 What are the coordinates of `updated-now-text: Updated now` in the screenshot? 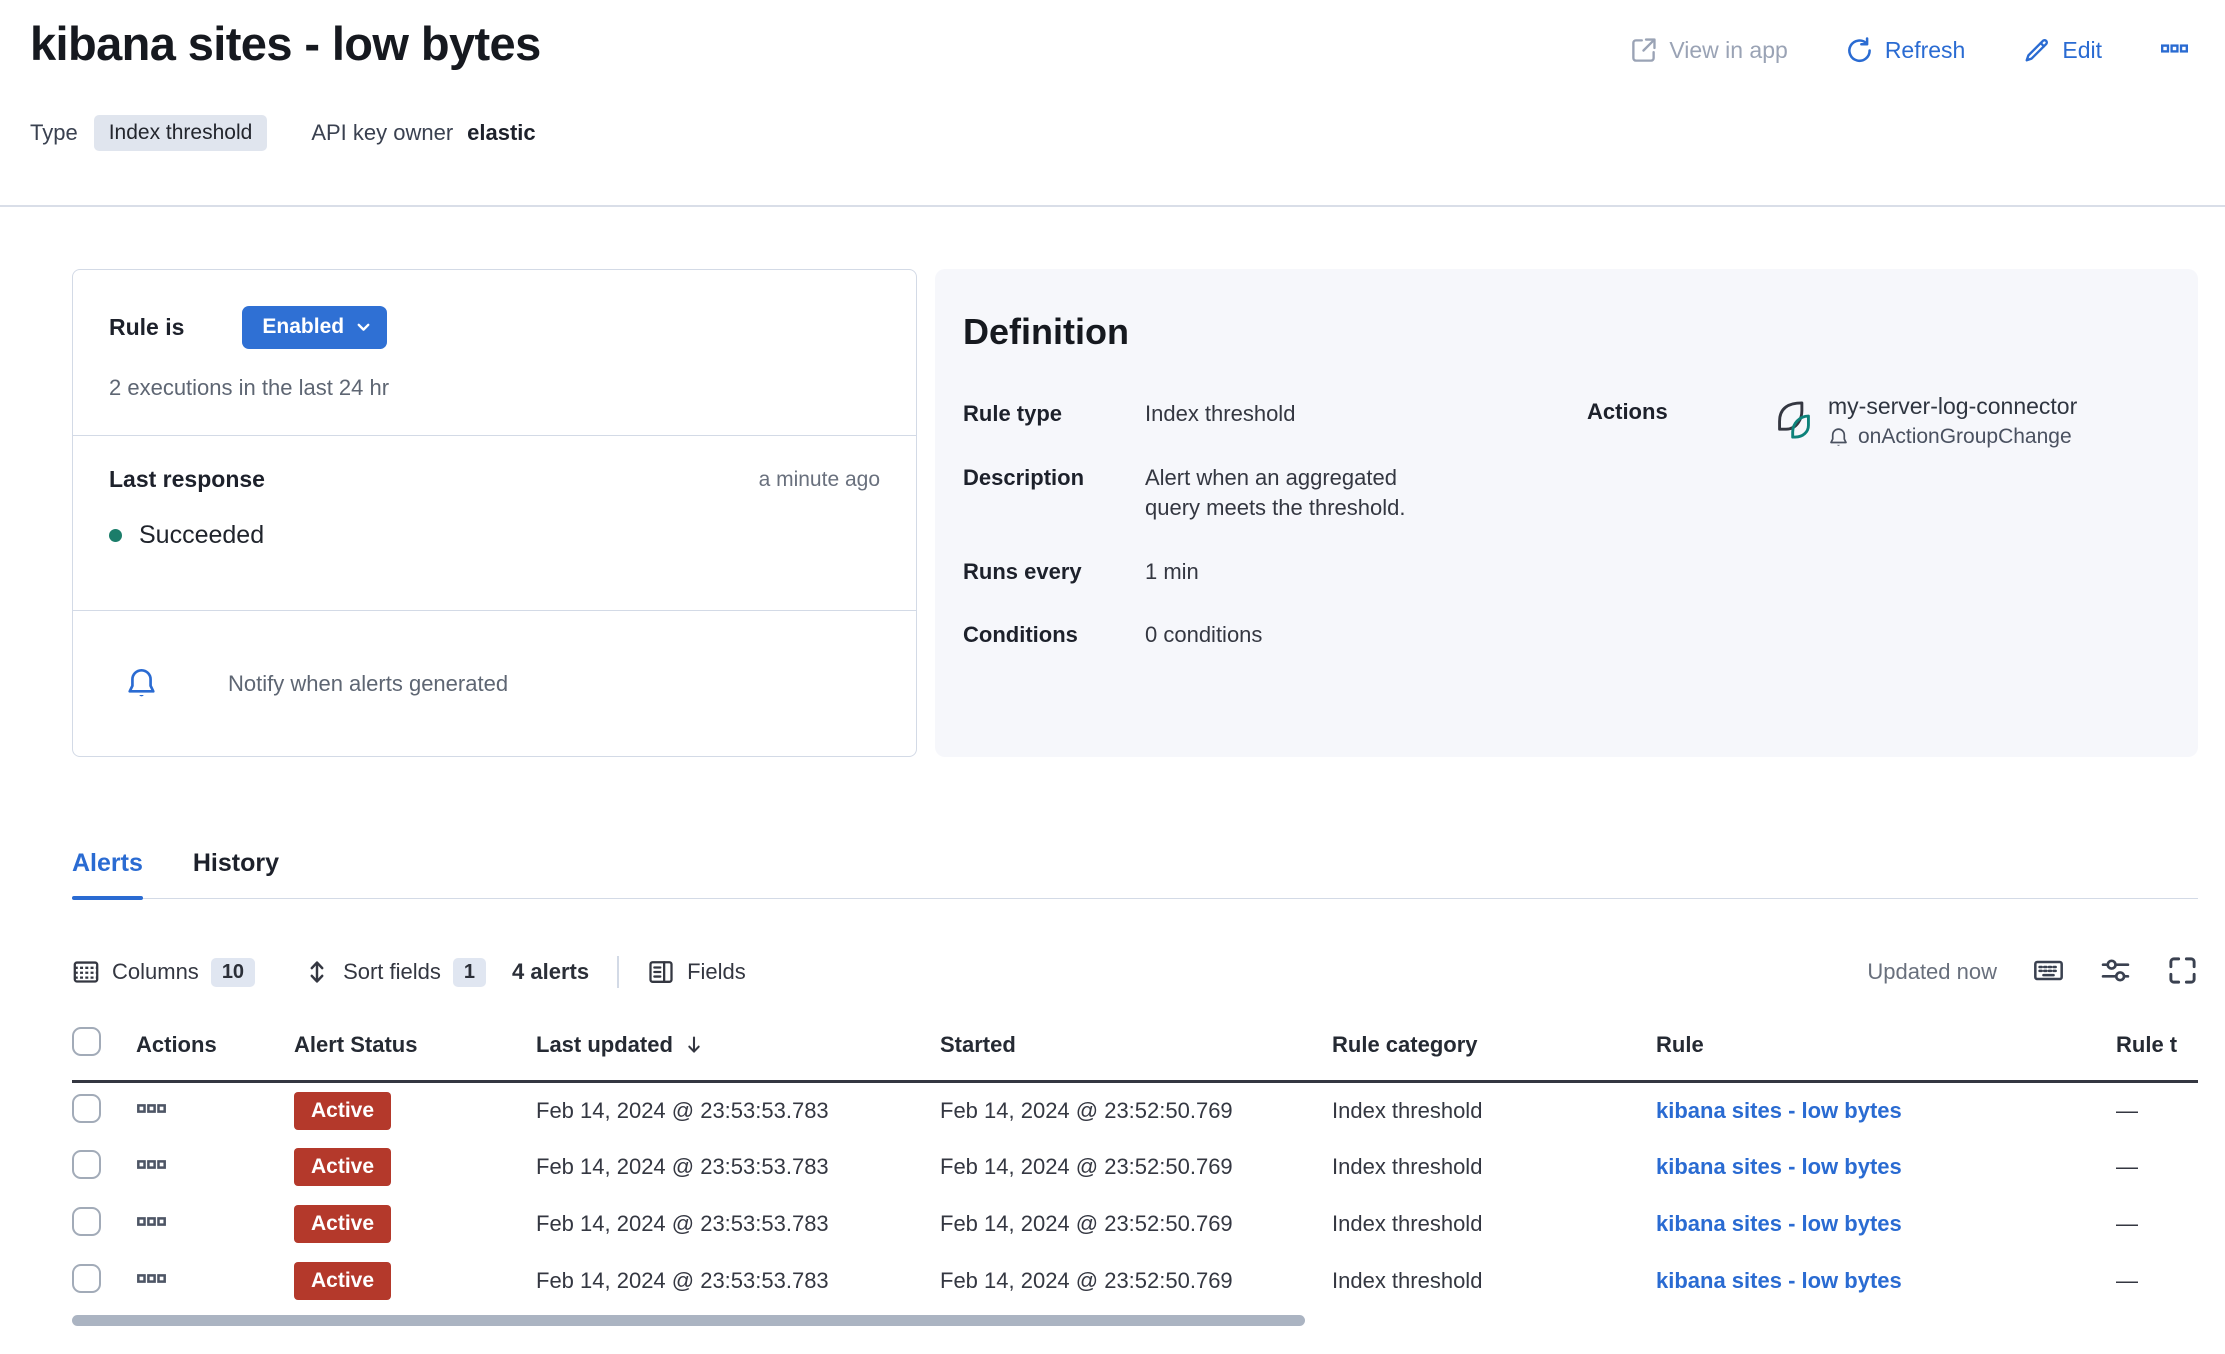 It's located at (1932, 972).